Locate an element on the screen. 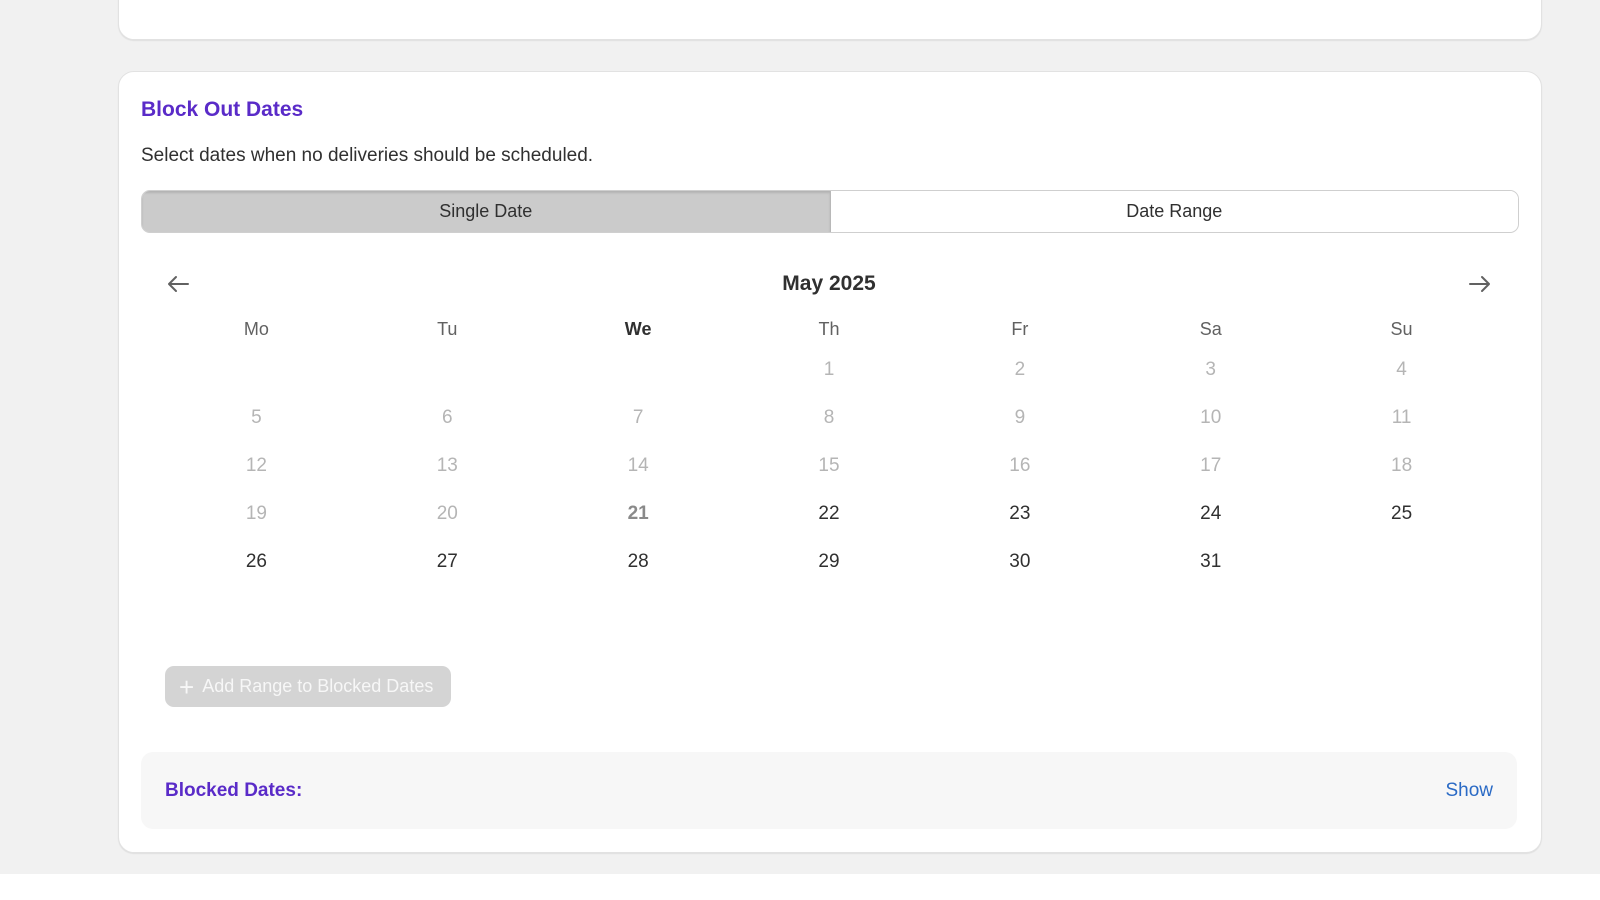 The height and width of the screenshot is (900, 1600). calendar-day: 15 is located at coordinates (829, 465).